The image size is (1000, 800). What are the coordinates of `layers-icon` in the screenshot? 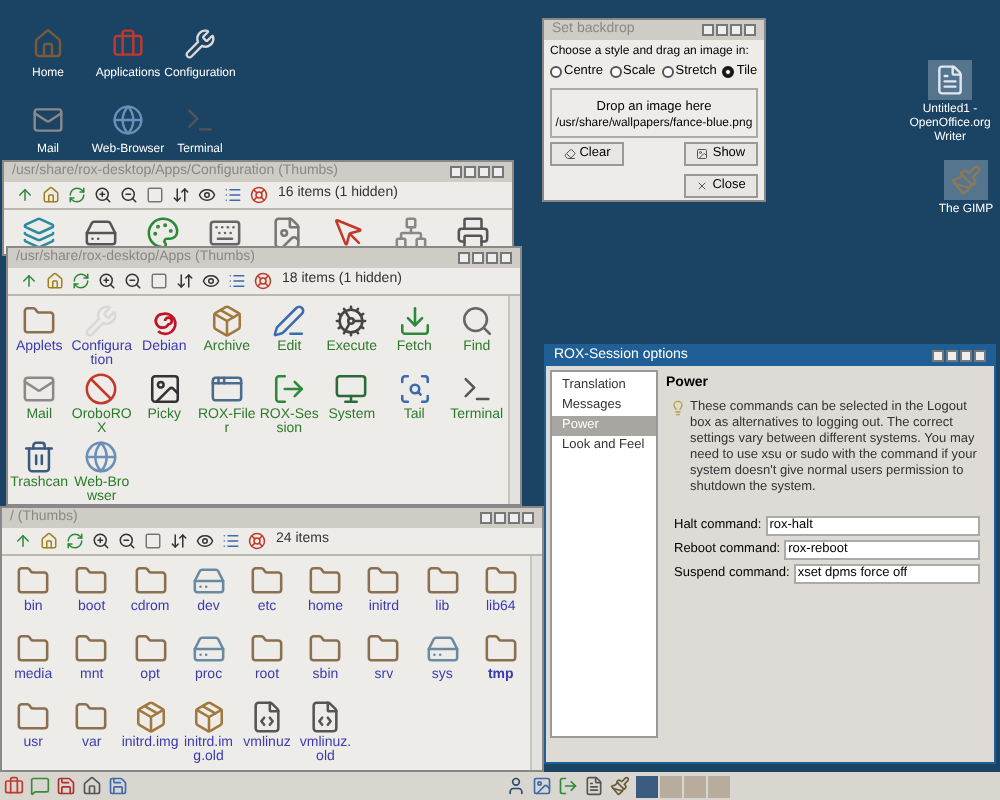 It's located at (39, 233).